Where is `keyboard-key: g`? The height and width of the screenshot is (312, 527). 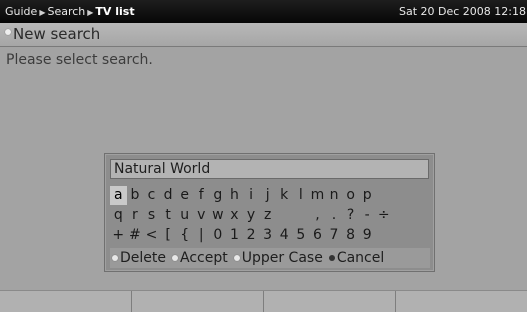
keyboard-key: g is located at coordinates (218, 195).